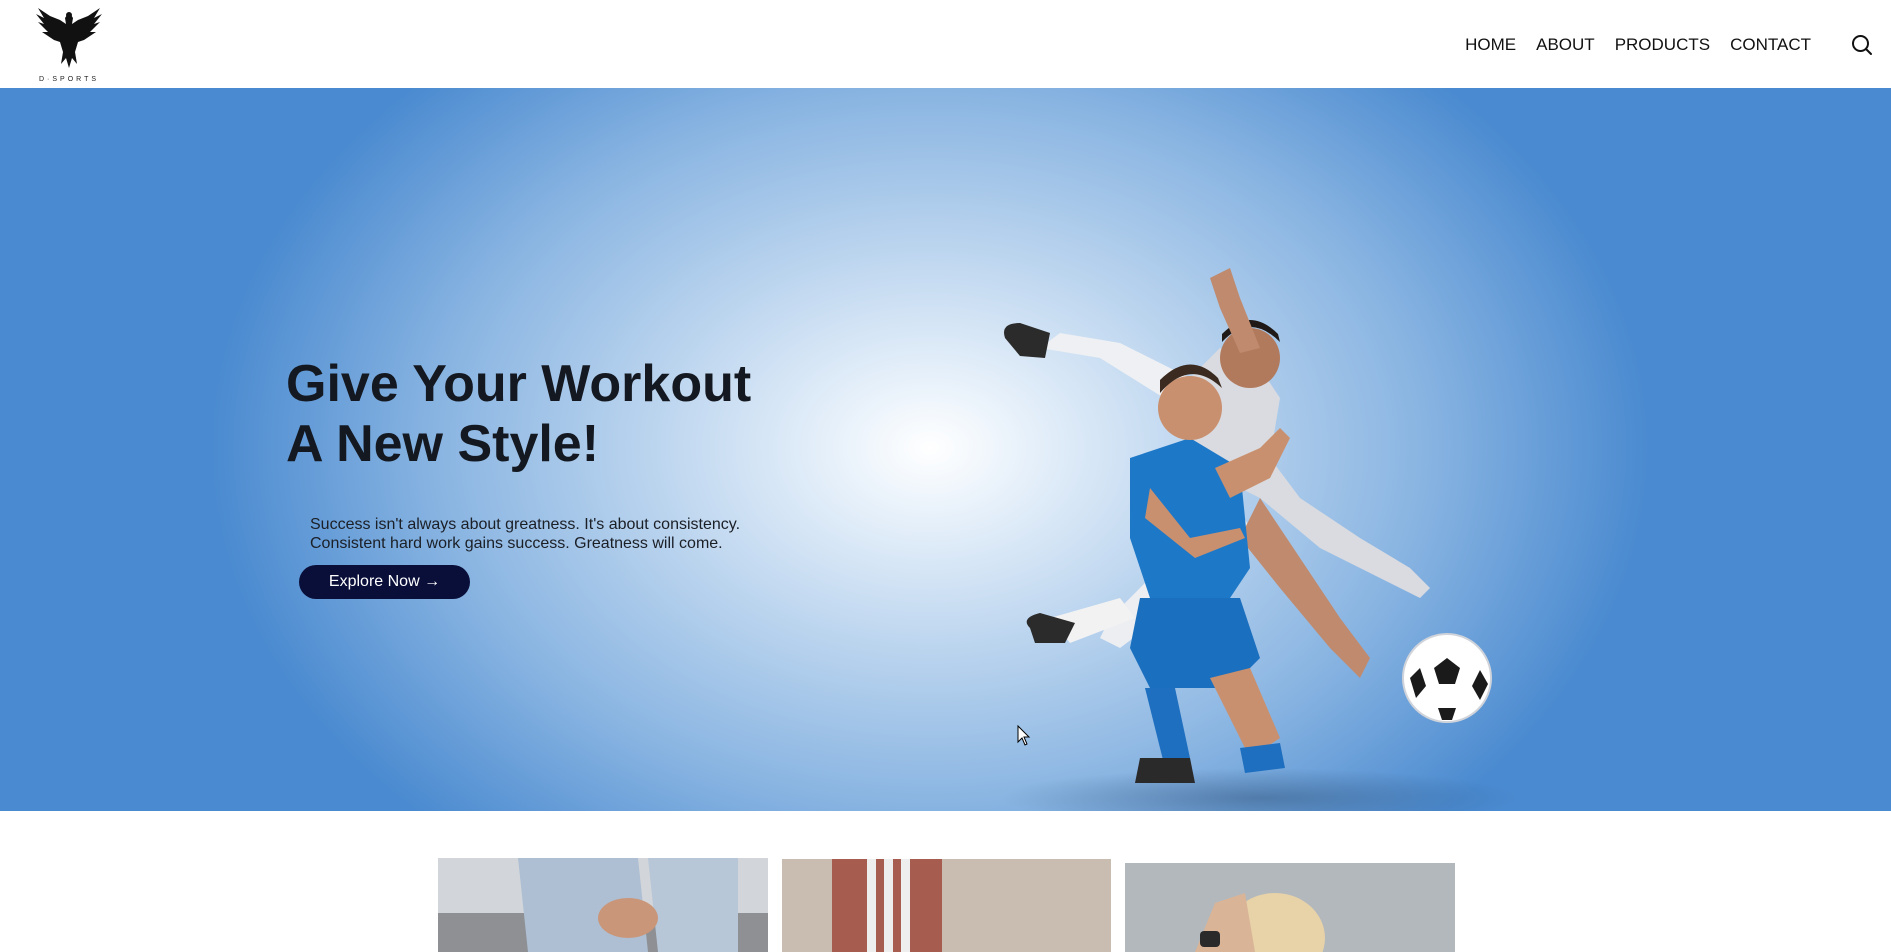 This screenshot has width=1891, height=952. Describe the element at coordinates (443, 444) in the screenshot. I see `hero-title-line2: A New Style!` at that location.